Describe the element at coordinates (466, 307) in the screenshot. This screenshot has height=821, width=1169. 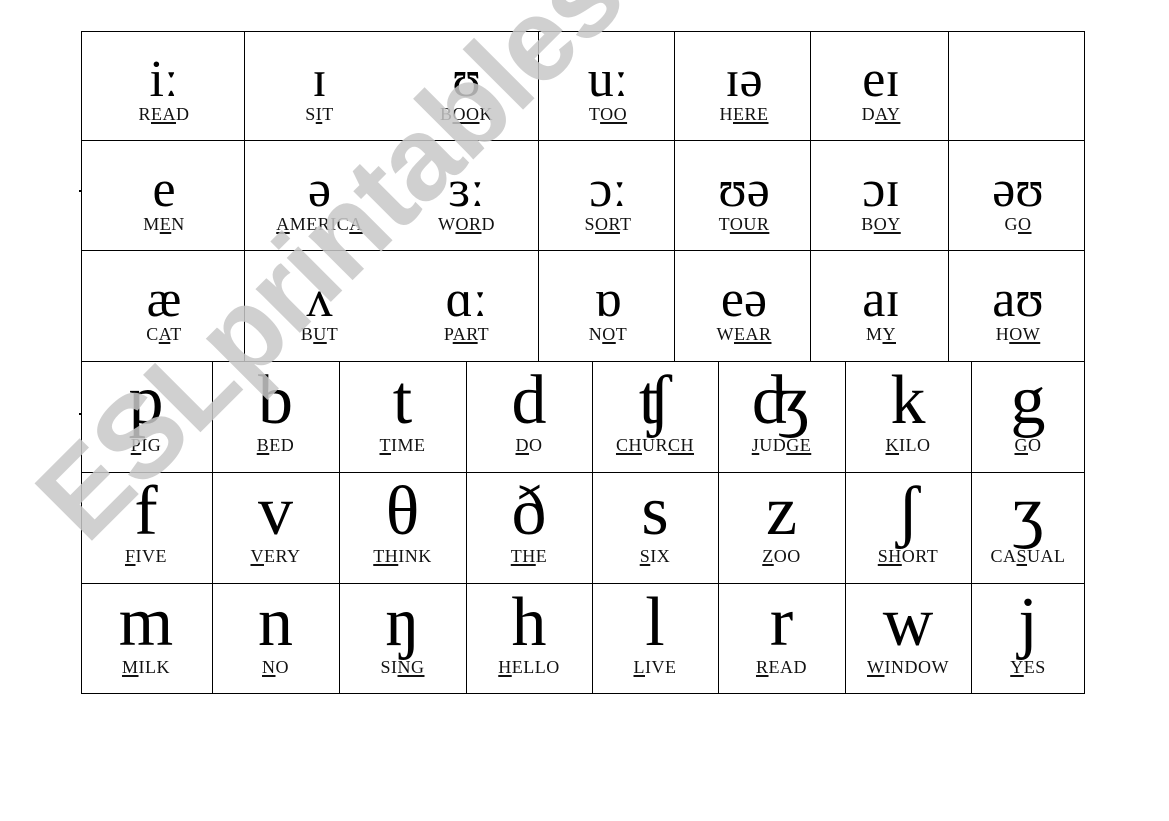
I see `vowel-phoneme: ɑː PART` at that location.